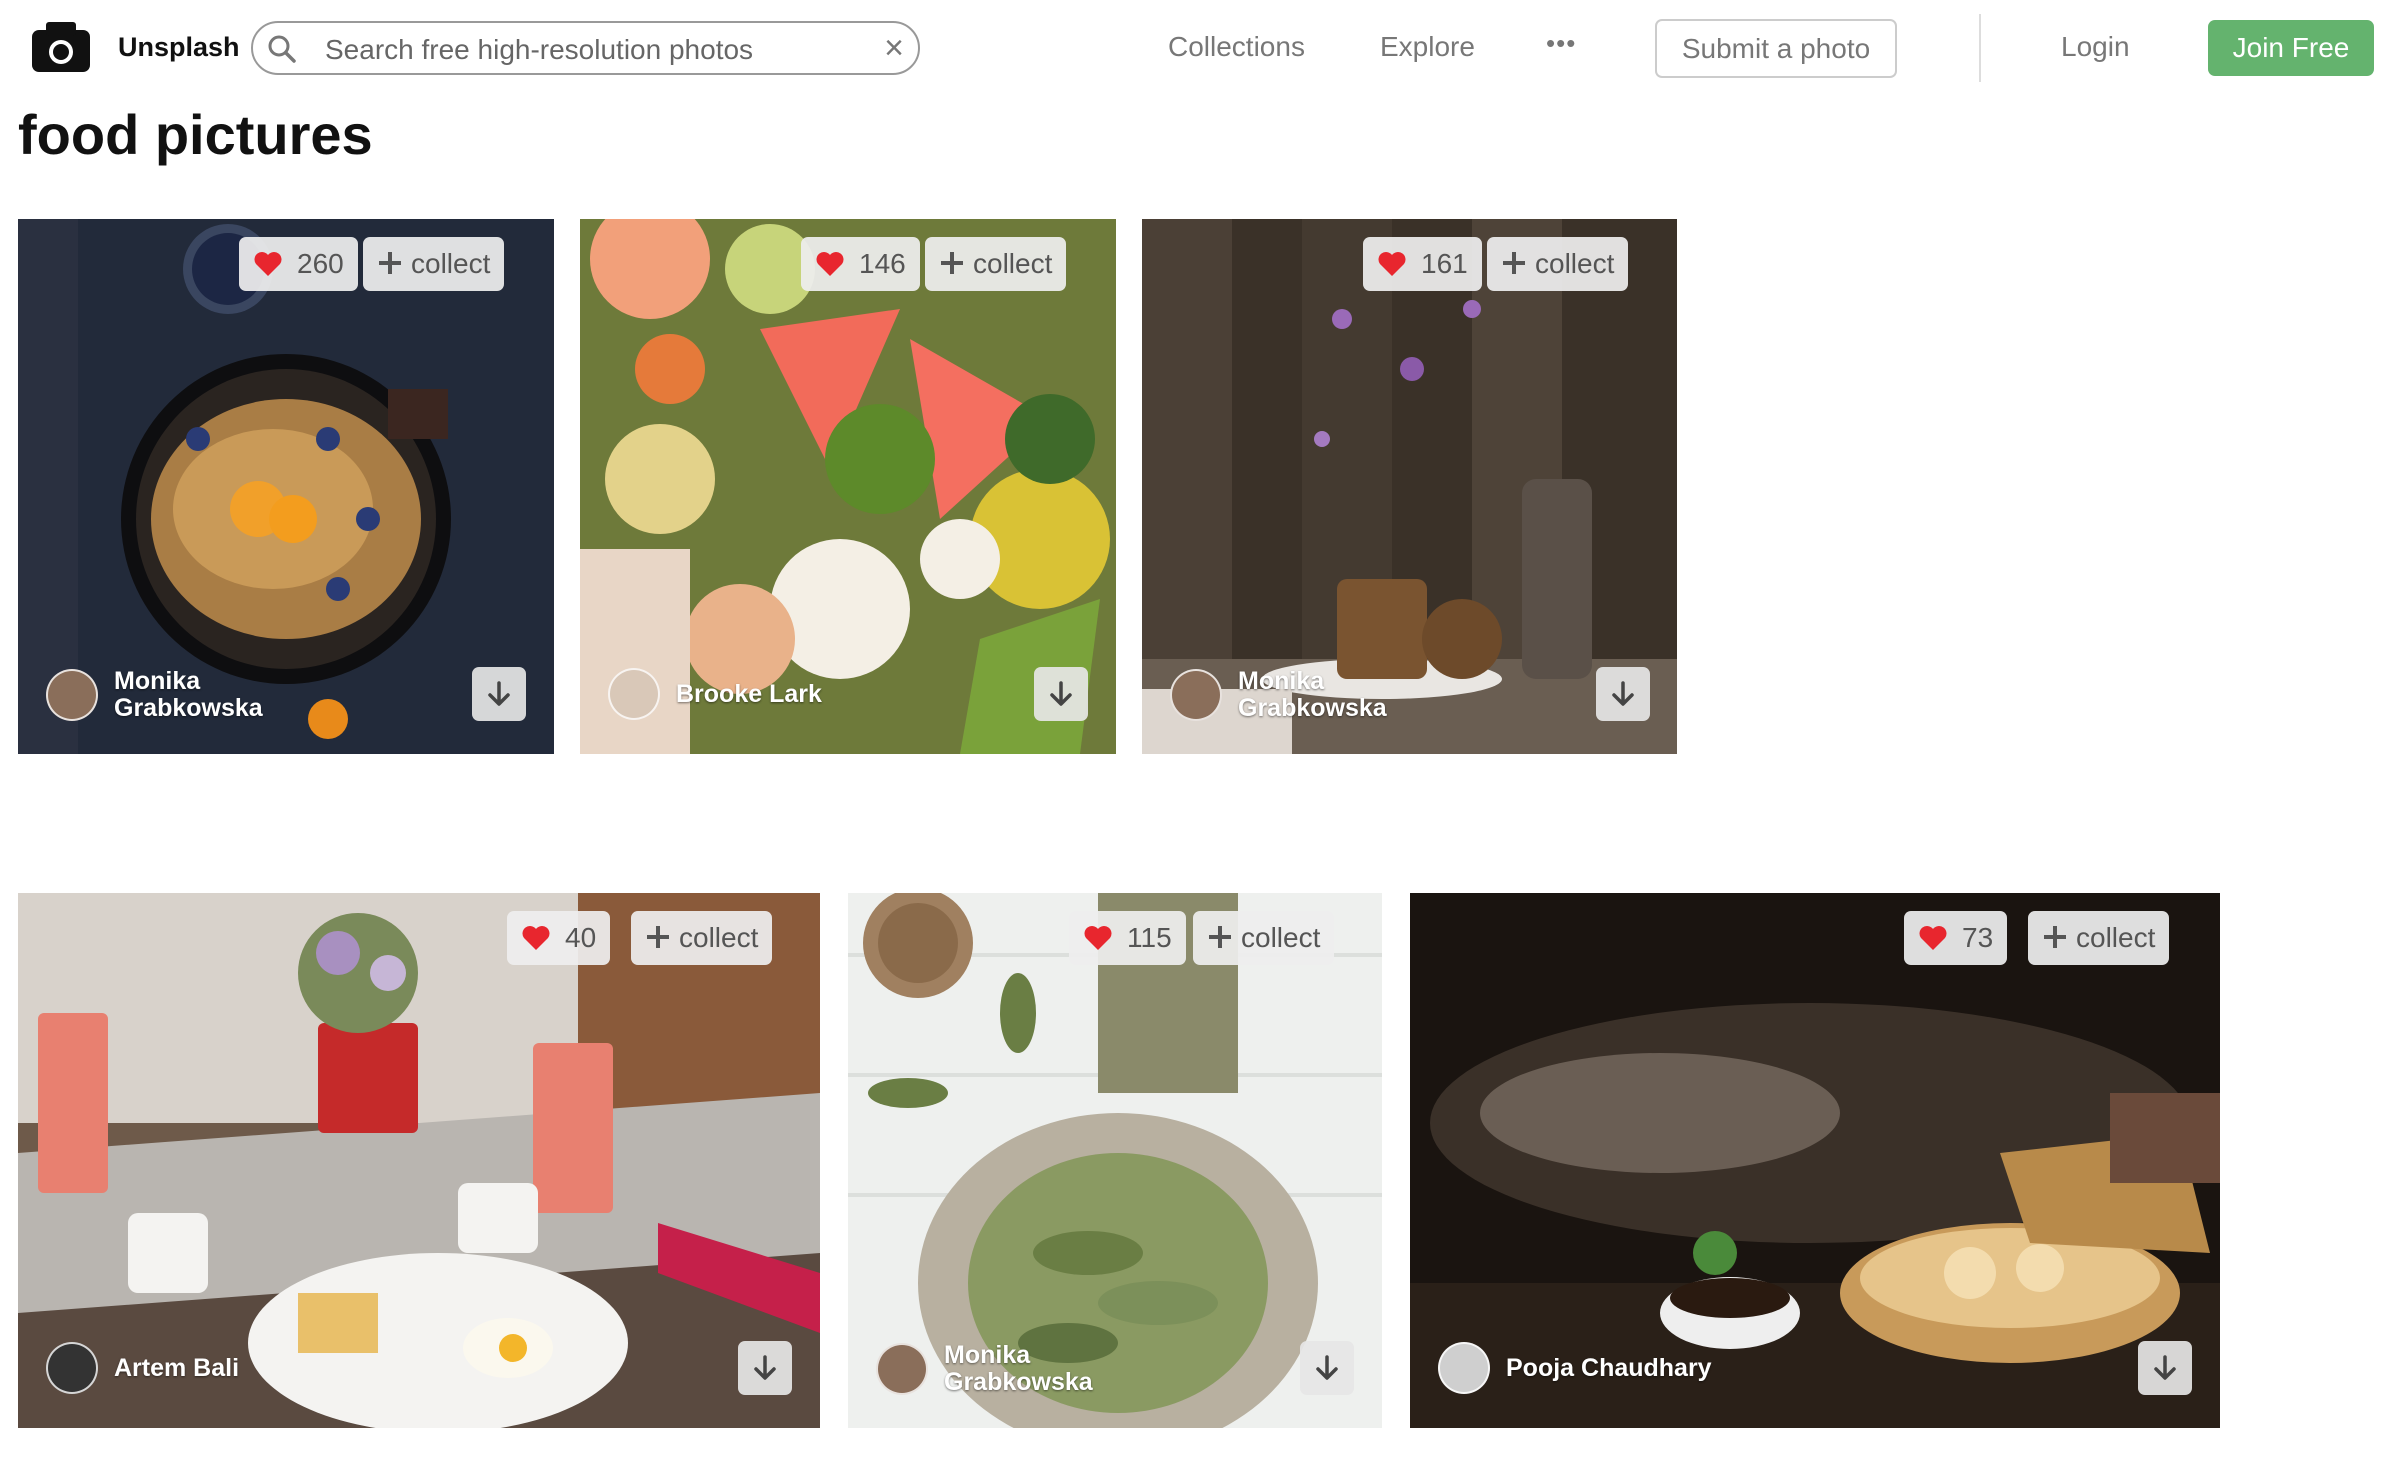 The height and width of the screenshot is (1470, 2390). Describe the element at coordinates (1427, 47) in the screenshot. I see `nav-explore: Explore` at that location.